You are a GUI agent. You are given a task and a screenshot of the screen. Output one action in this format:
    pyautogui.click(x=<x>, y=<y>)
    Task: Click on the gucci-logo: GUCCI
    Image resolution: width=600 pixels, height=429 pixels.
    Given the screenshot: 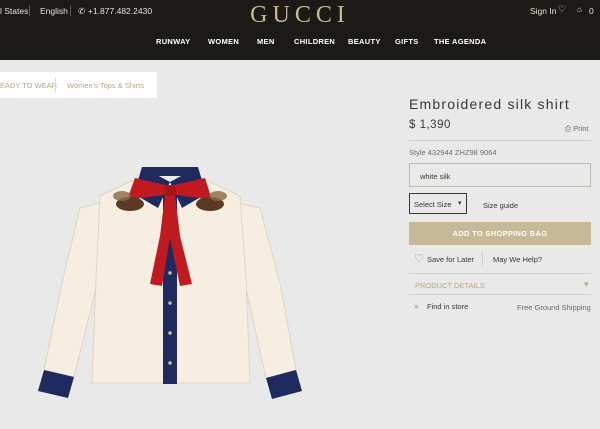 What is the action you would take?
    pyautogui.click(x=300, y=15)
    